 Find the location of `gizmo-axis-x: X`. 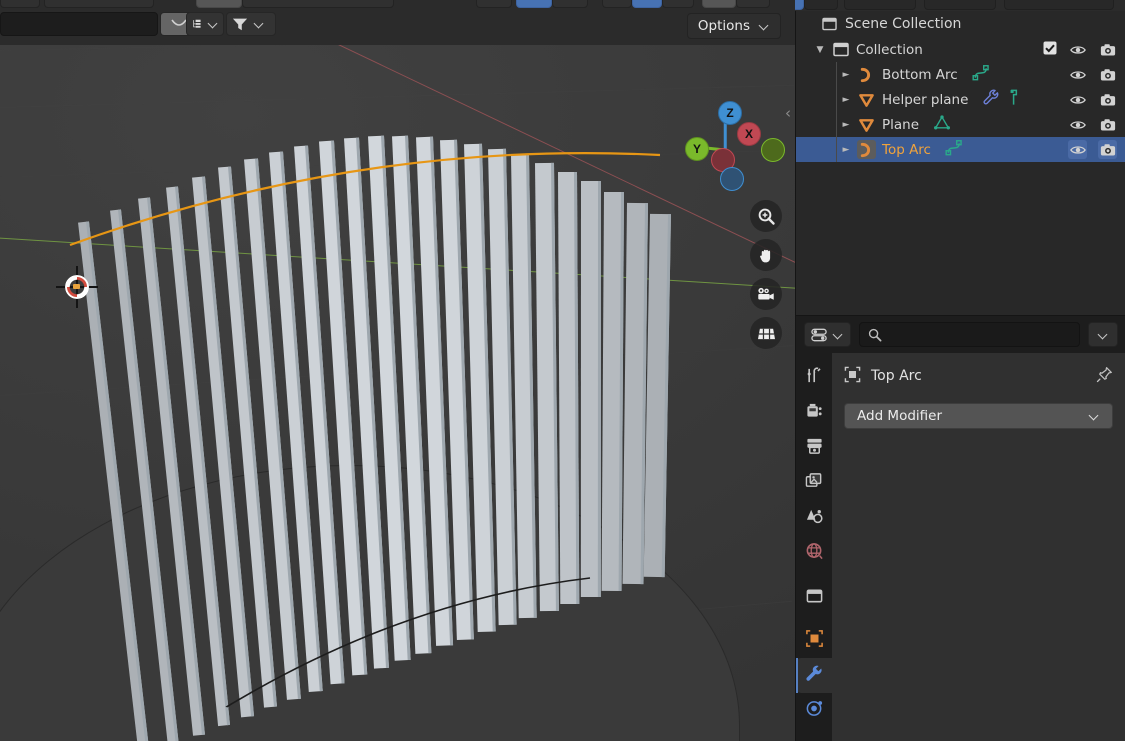

gizmo-axis-x: X is located at coordinates (749, 134).